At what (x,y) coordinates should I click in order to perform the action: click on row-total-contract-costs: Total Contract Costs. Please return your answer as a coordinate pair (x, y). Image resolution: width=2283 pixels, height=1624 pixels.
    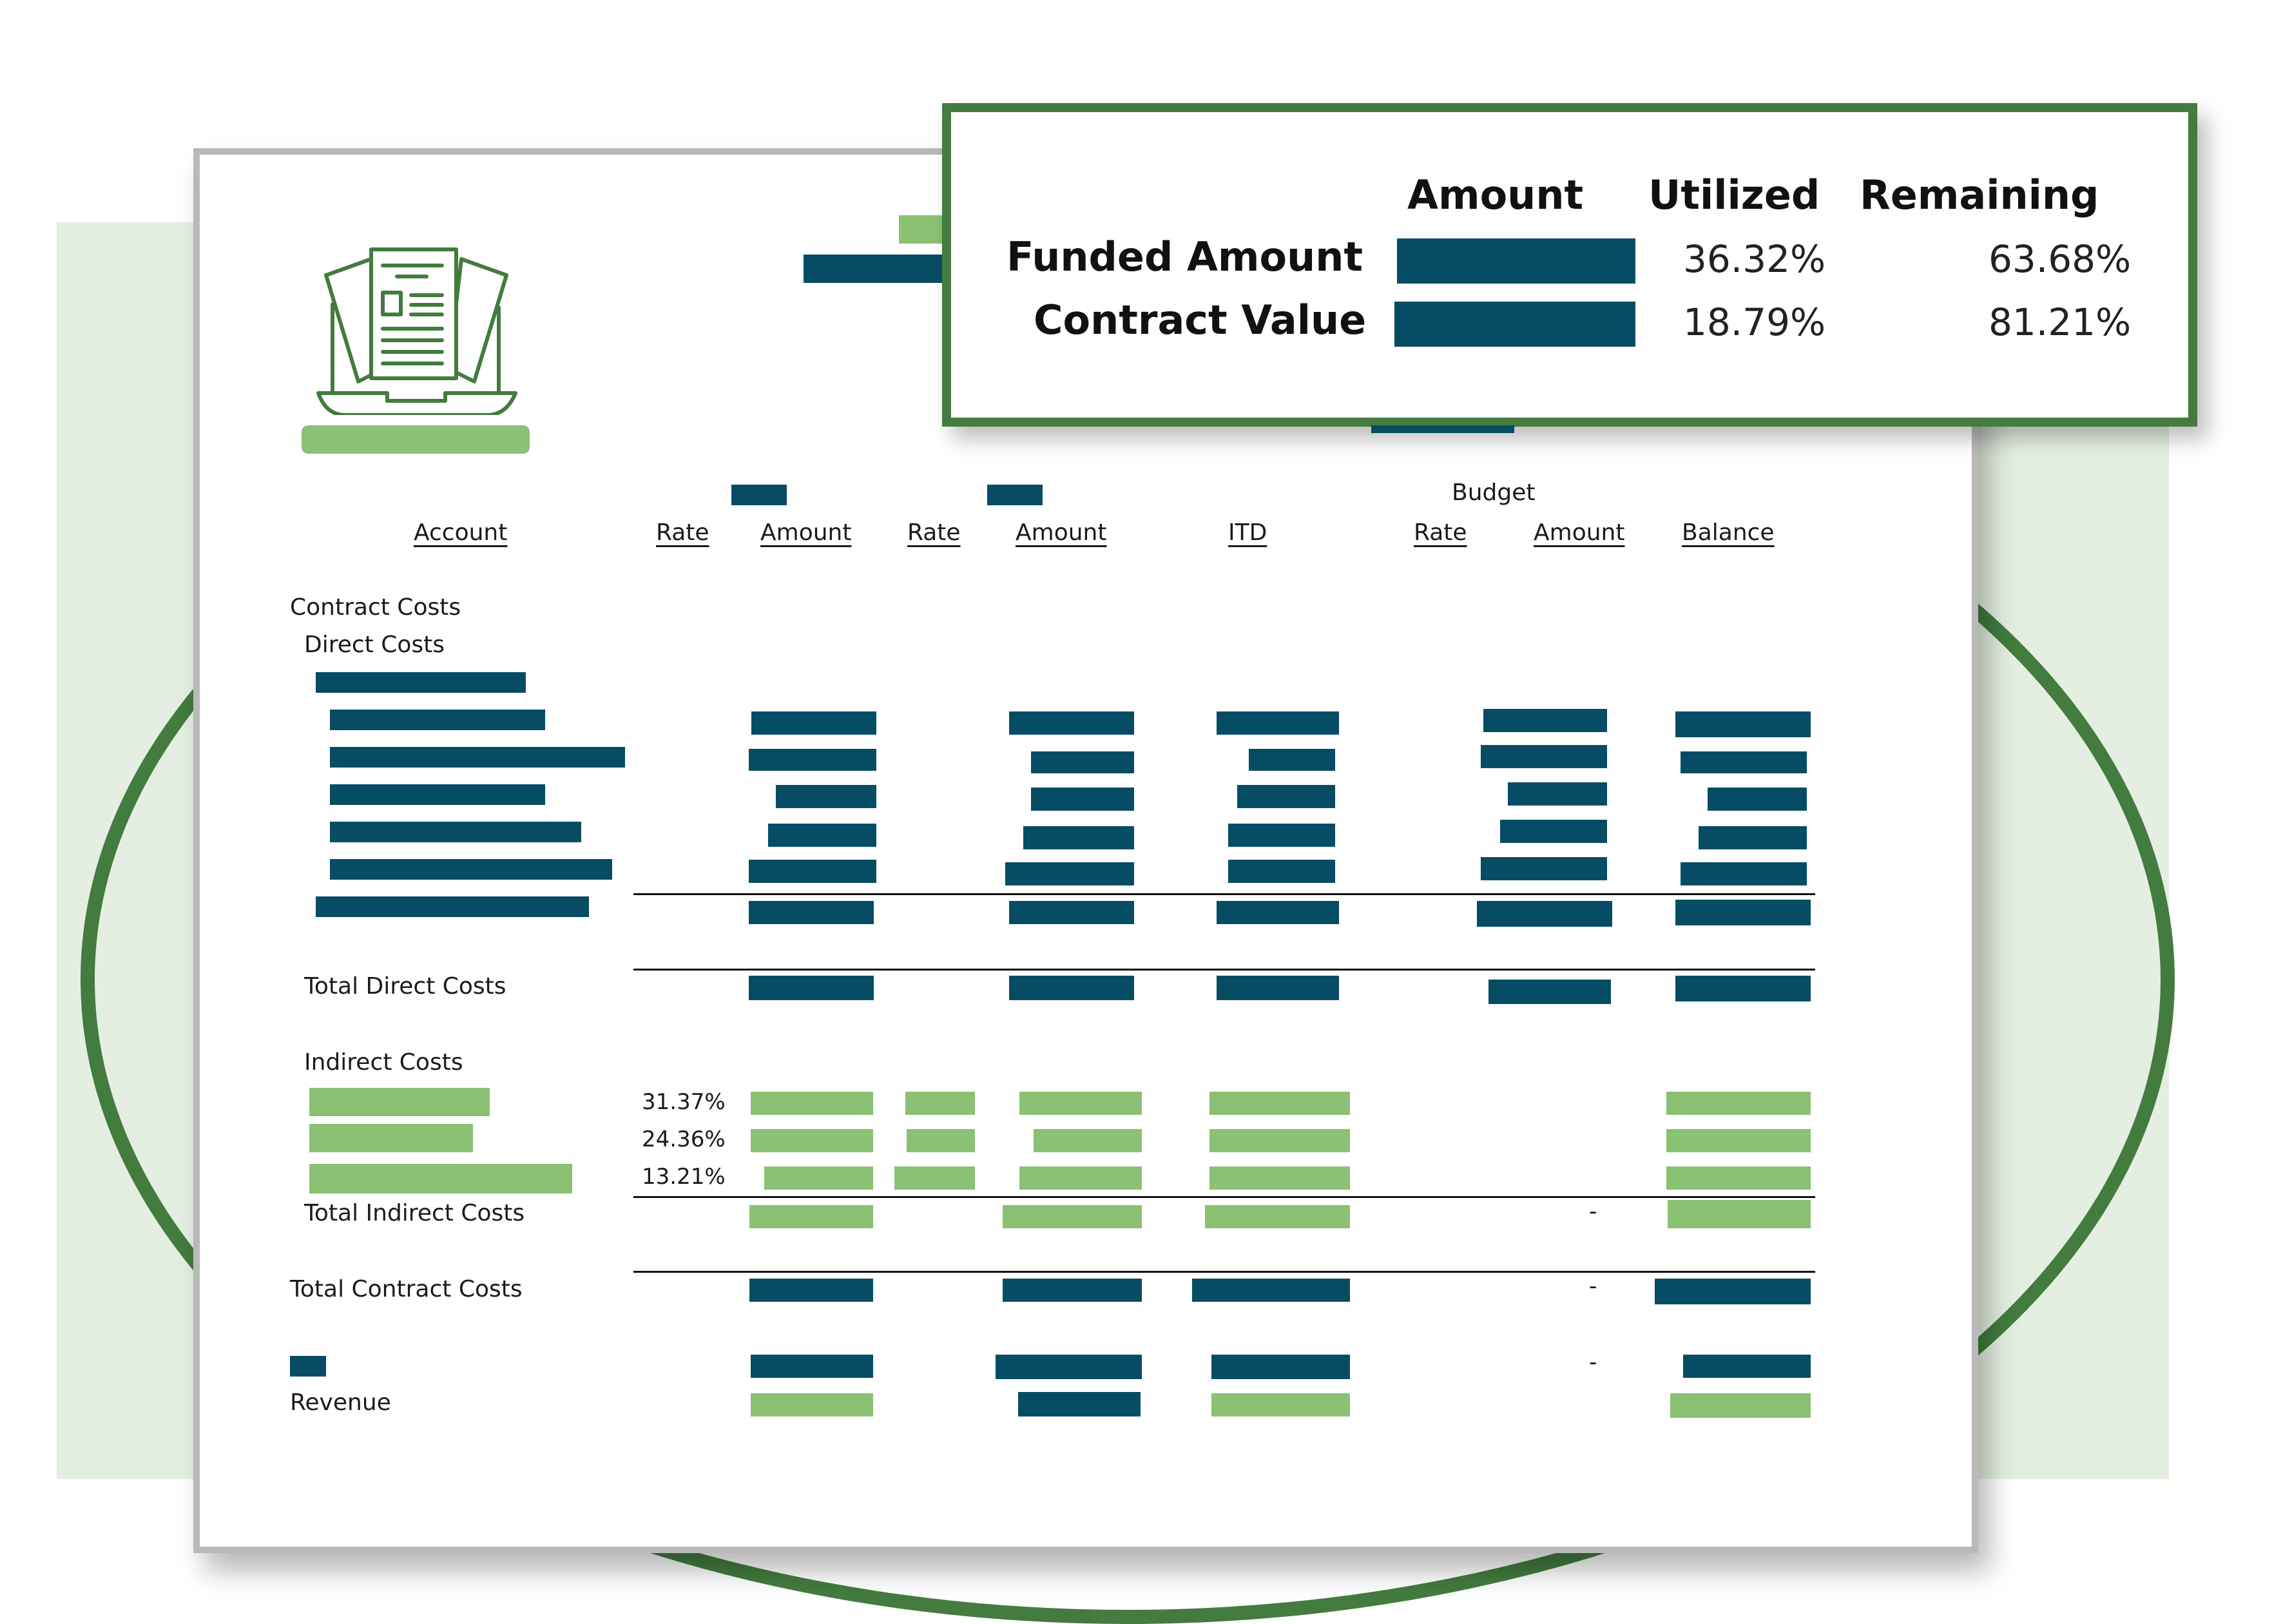
    Looking at the image, I should click on (406, 1289).